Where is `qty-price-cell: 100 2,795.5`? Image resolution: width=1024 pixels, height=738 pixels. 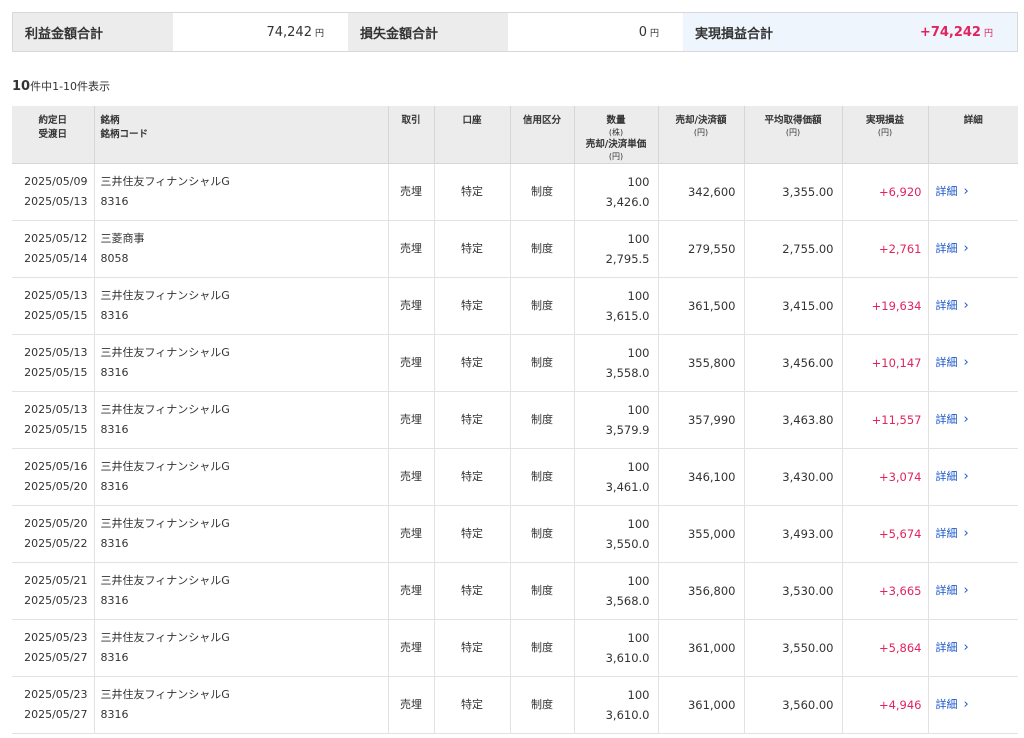
qty-price-cell: 100 2,795.5 is located at coordinates (616, 249).